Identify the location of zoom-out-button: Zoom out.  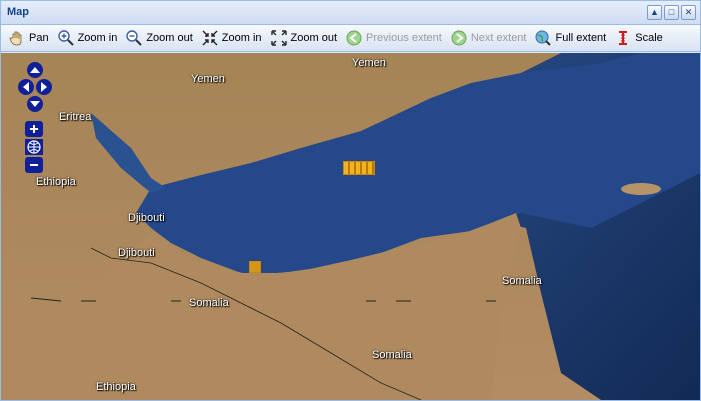
(159, 38).